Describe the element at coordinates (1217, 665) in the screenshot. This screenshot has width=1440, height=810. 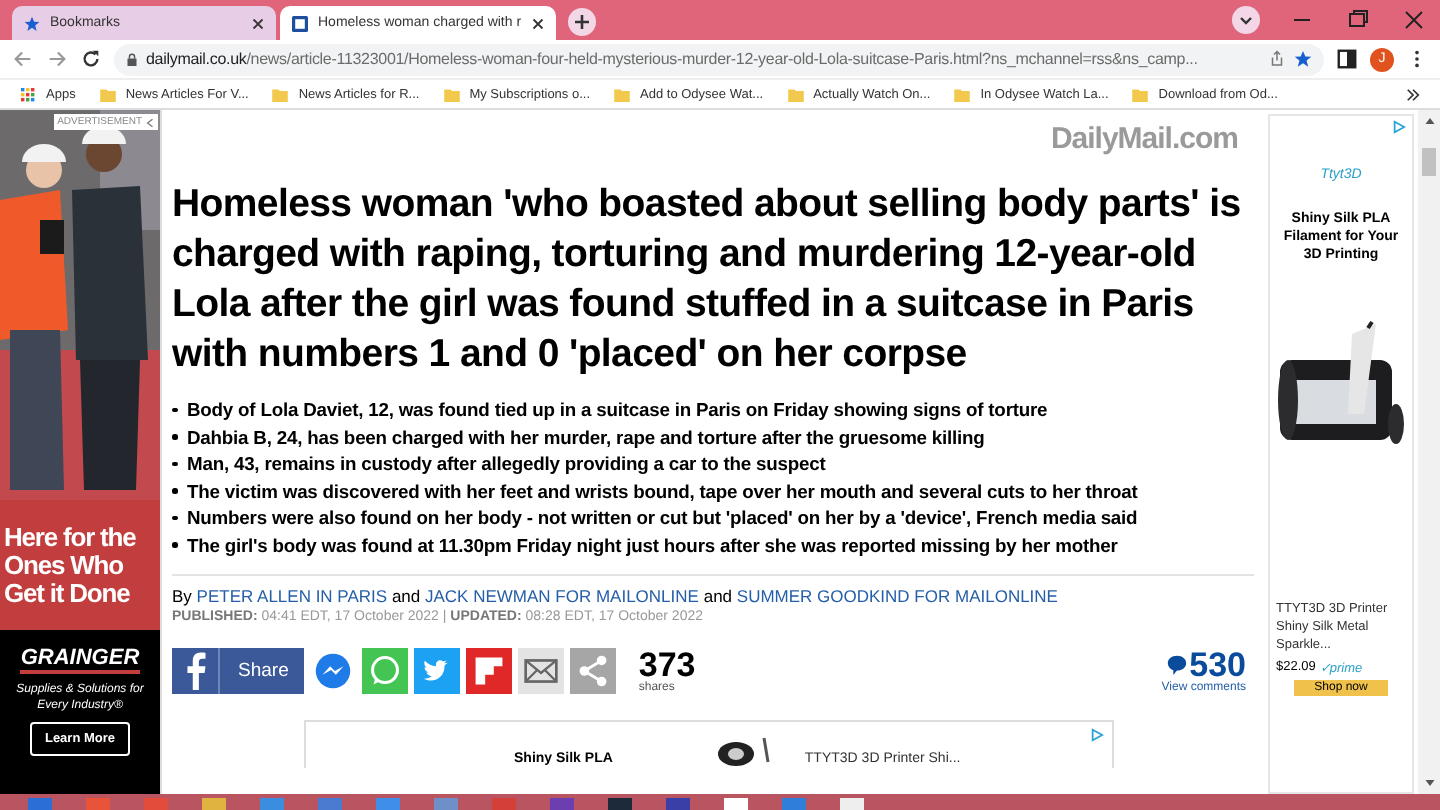
I see `comment-count: 530` at that location.